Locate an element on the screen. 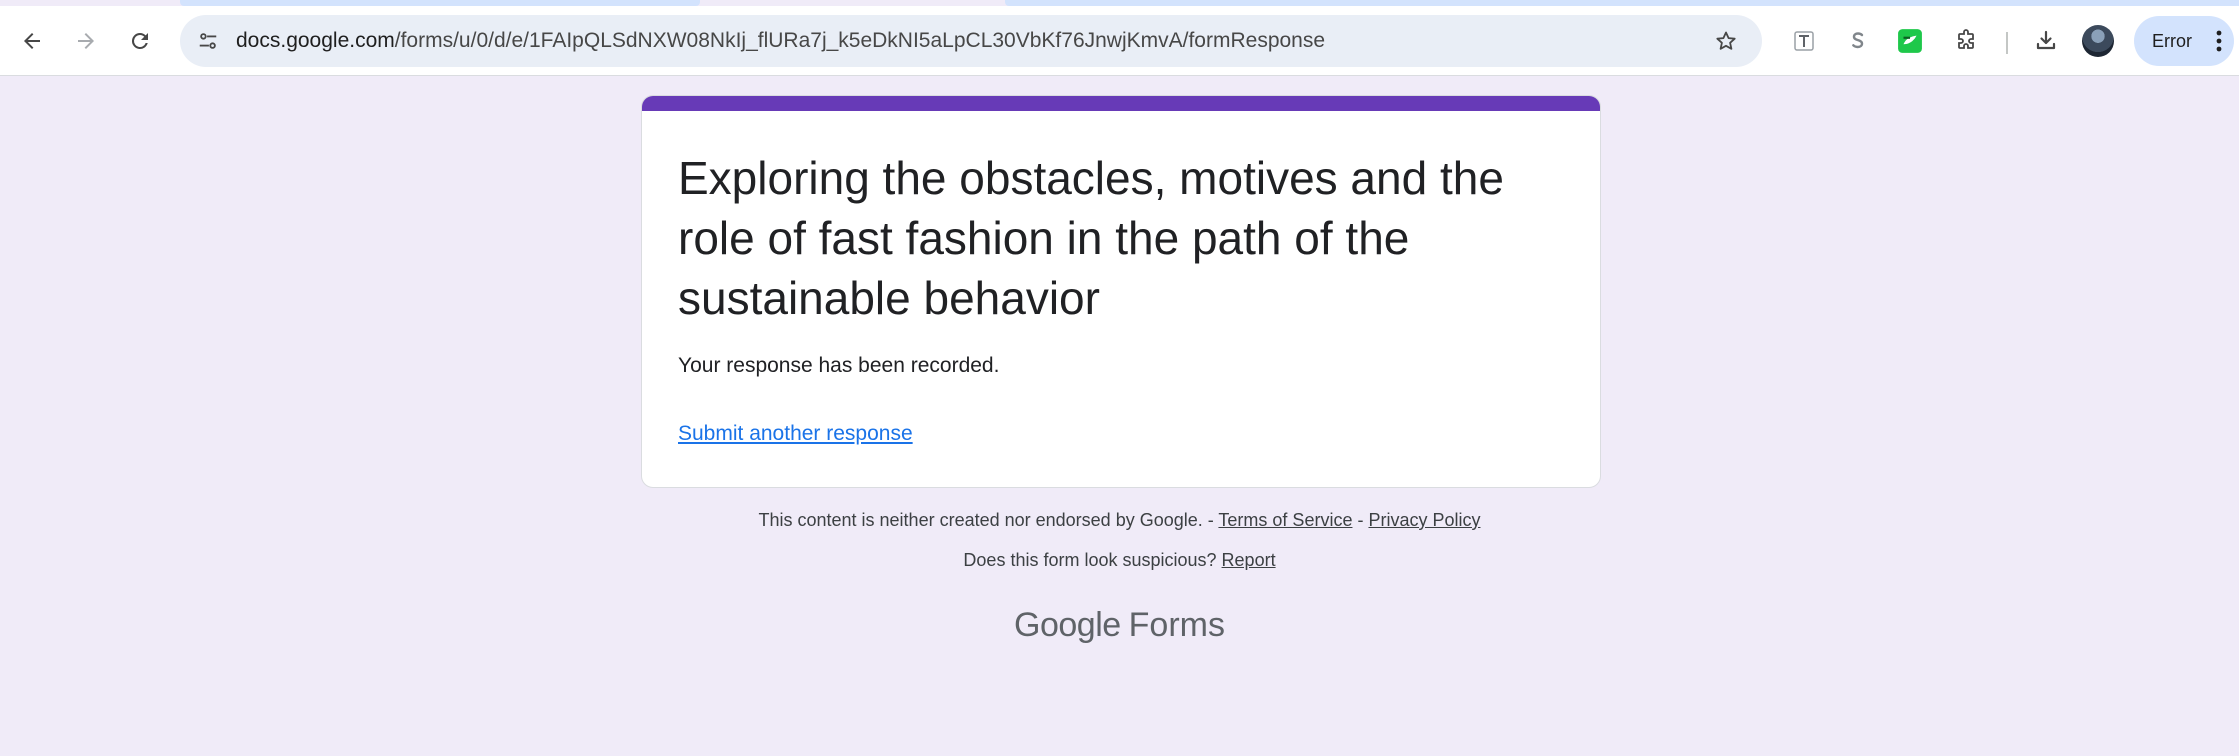 This screenshot has width=2239, height=756. extension-s-button is located at coordinates (1858, 41).